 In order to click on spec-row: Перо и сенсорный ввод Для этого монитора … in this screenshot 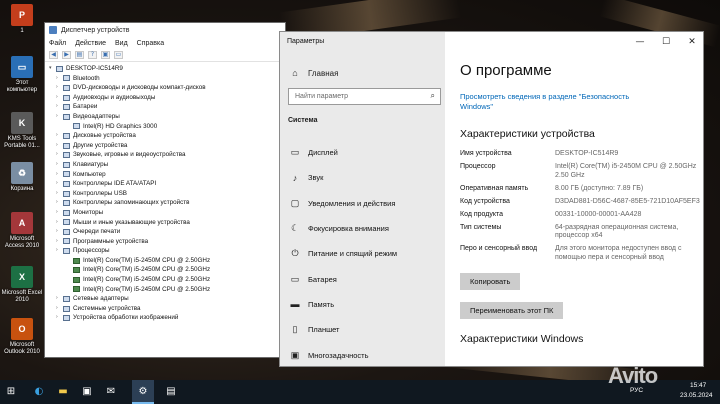, I will do `click(580, 253)`.